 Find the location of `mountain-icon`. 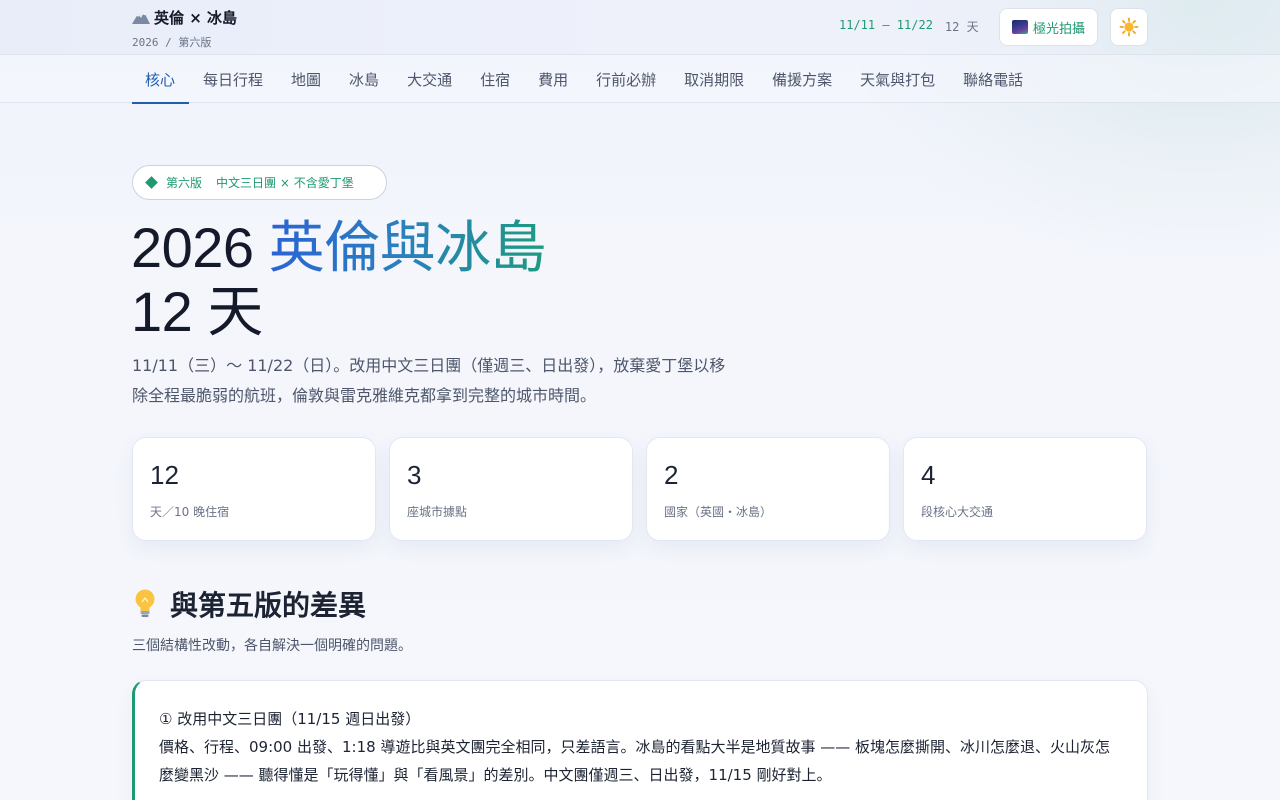

mountain-icon is located at coordinates (141, 18).